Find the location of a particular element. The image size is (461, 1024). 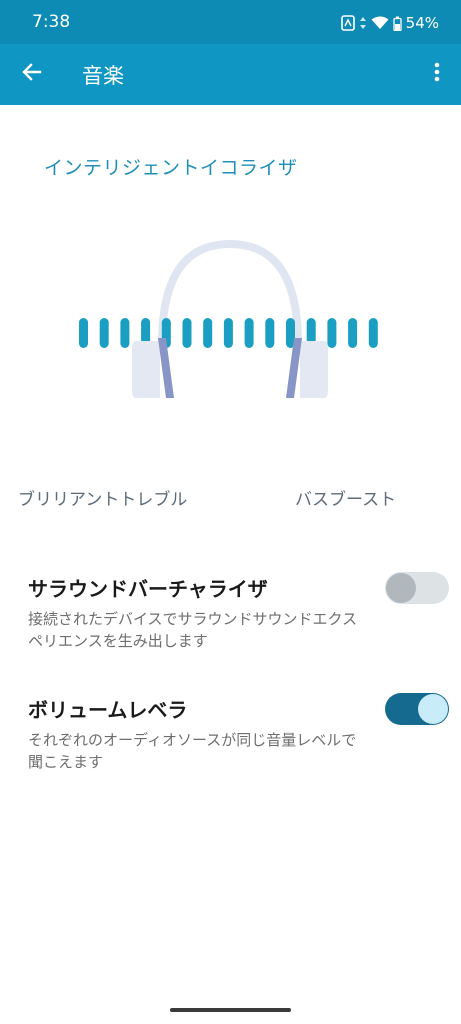

nfc-icon is located at coordinates (347, 23).